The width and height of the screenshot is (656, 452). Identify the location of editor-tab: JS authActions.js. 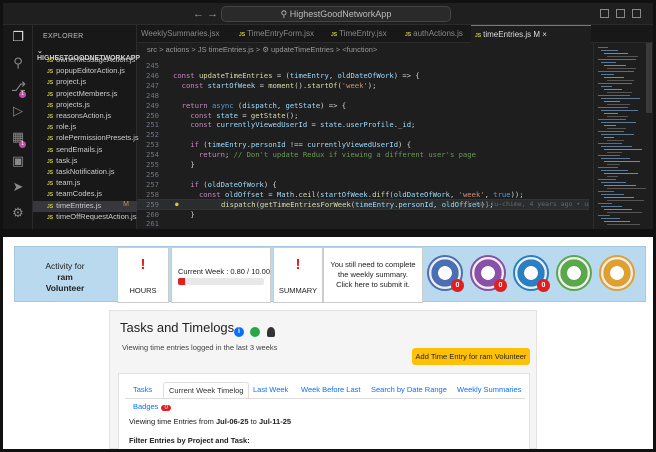
(436, 34).